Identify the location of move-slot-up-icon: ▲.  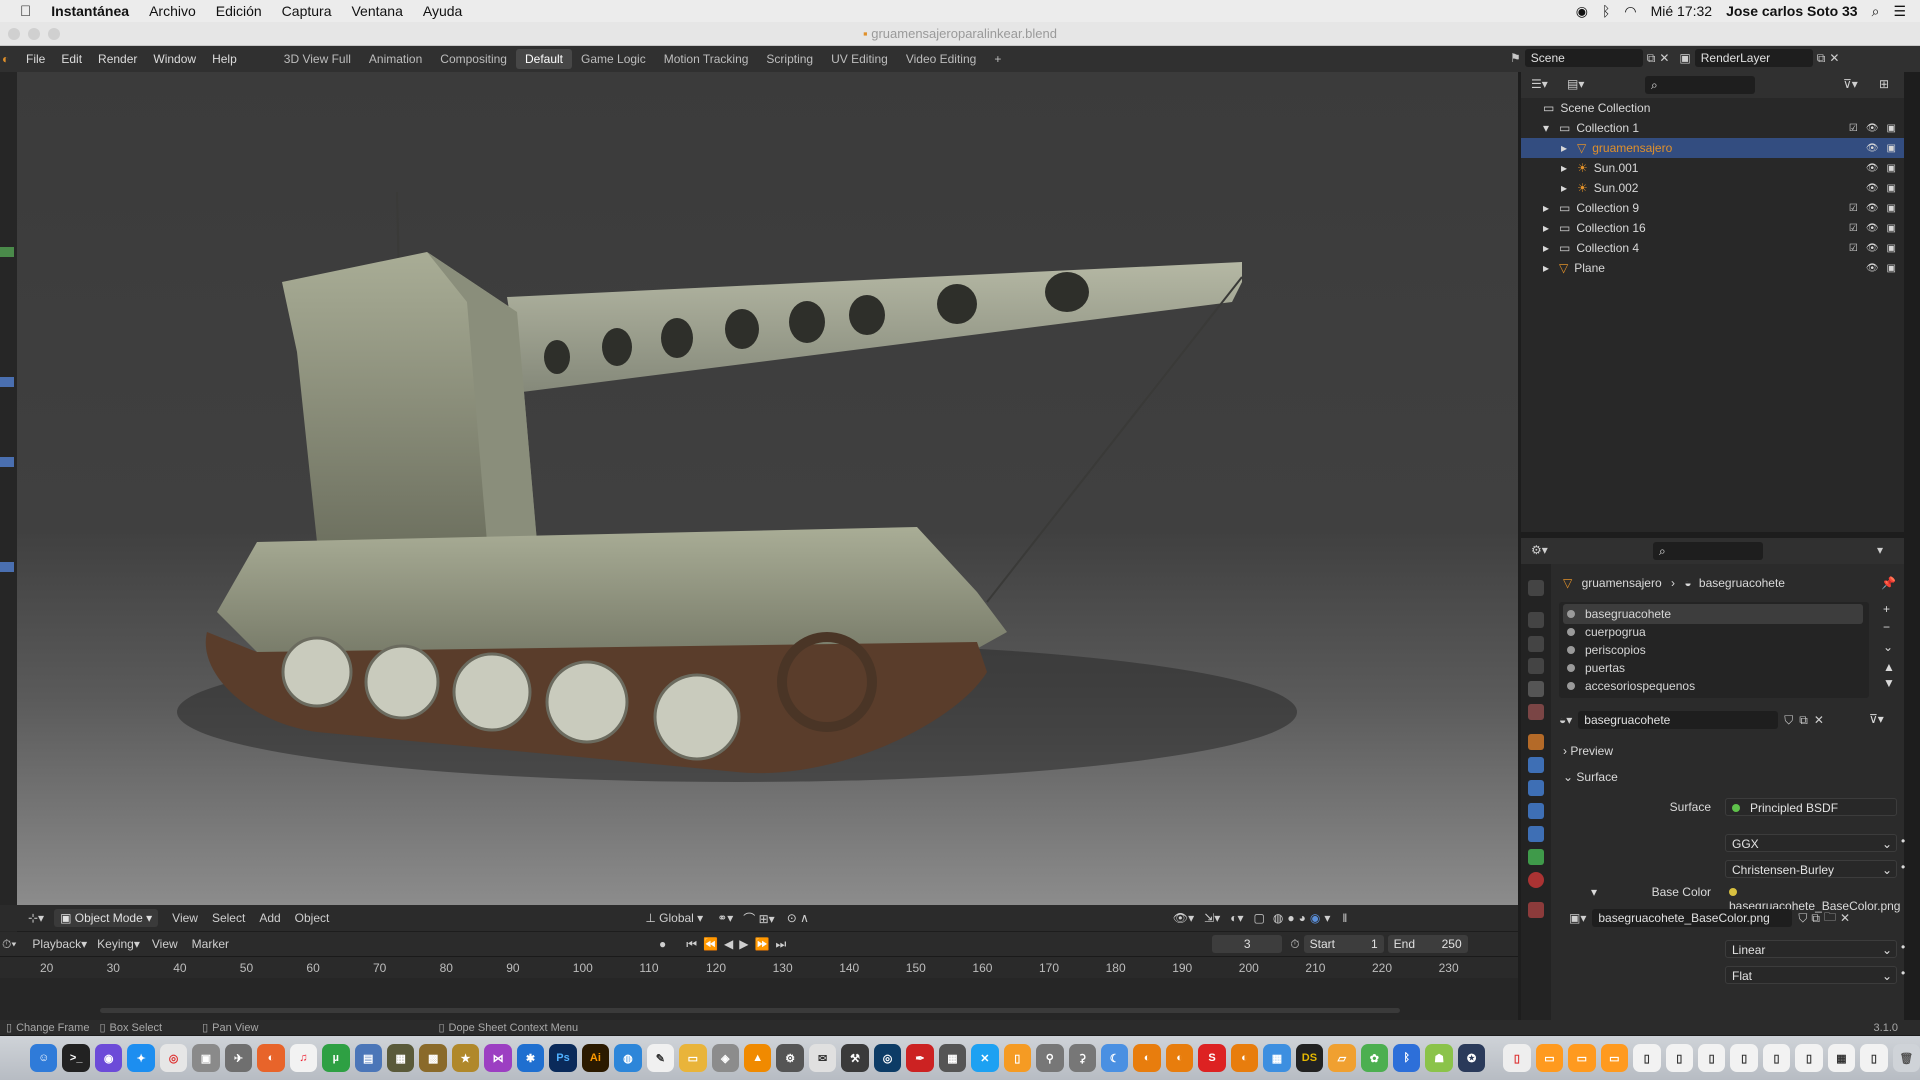
(1889, 667).